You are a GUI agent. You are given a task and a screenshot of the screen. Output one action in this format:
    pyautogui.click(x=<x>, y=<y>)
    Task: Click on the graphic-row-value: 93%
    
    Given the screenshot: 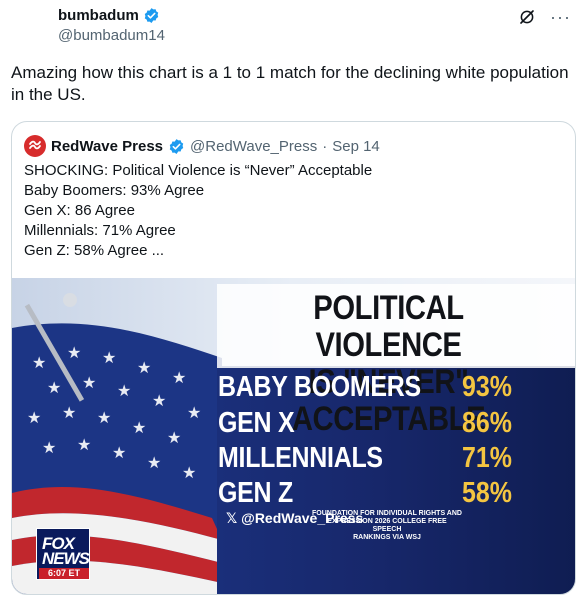 What is the action you would take?
    pyautogui.click(x=487, y=387)
    